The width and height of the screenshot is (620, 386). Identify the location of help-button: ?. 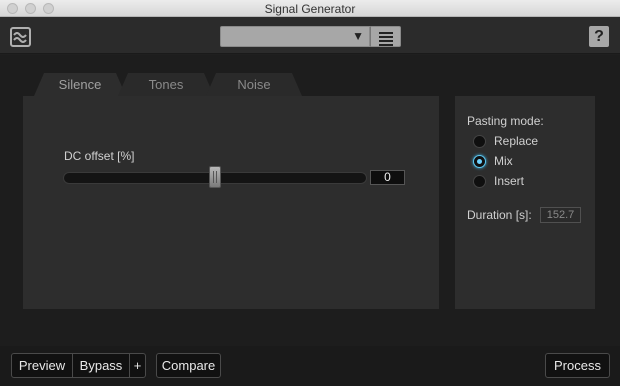
(599, 36).